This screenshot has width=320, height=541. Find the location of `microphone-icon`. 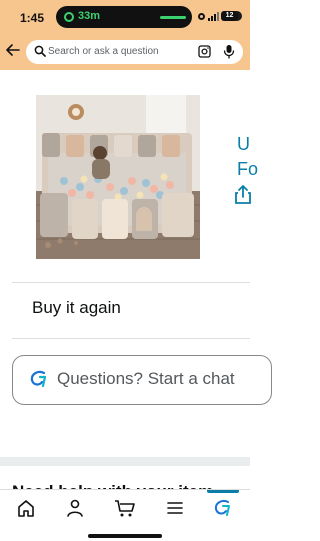

microphone-icon is located at coordinates (229, 51).